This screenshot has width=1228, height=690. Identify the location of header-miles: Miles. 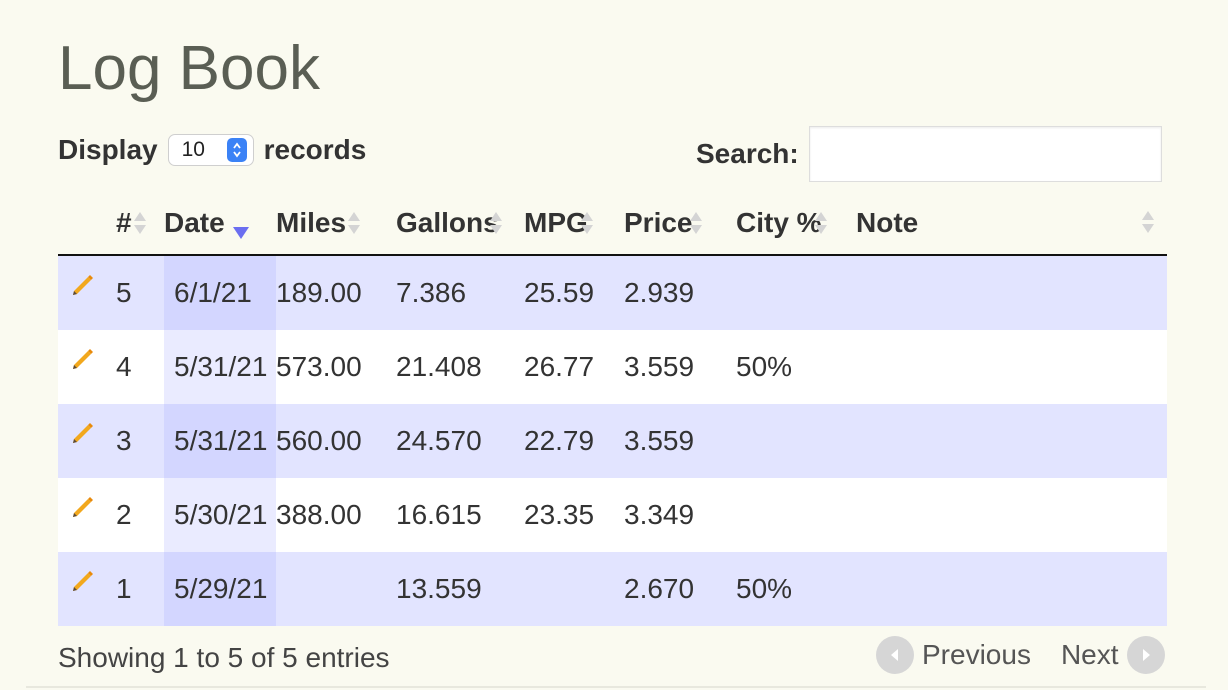
(336, 224).